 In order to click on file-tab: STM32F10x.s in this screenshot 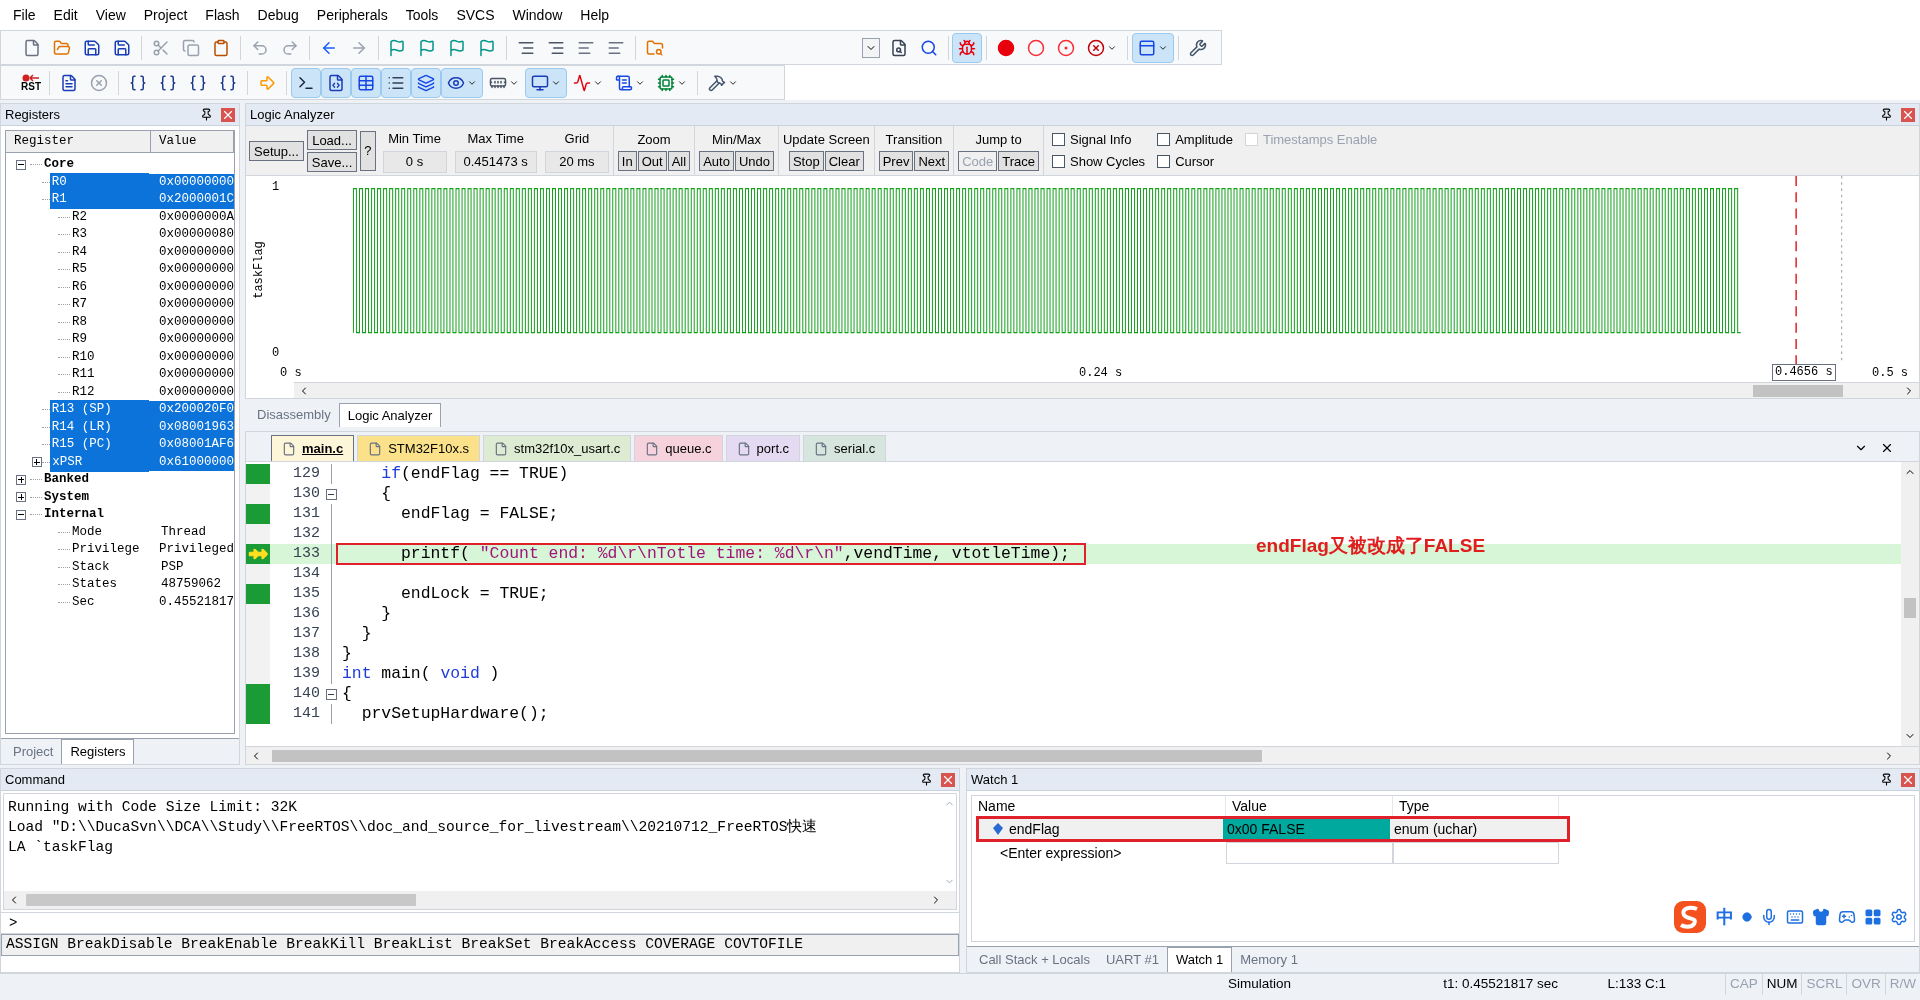, I will do `click(419, 448)`.